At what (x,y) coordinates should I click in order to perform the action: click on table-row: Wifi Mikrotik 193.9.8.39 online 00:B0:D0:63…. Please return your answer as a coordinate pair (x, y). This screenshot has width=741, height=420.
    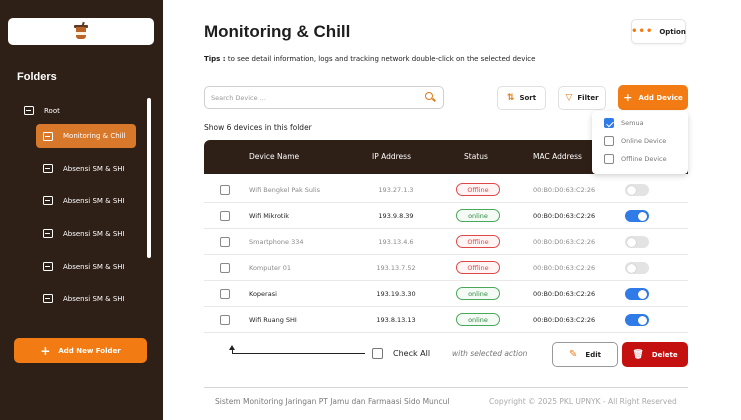
    Looking at the image, I should click on (446, 216).